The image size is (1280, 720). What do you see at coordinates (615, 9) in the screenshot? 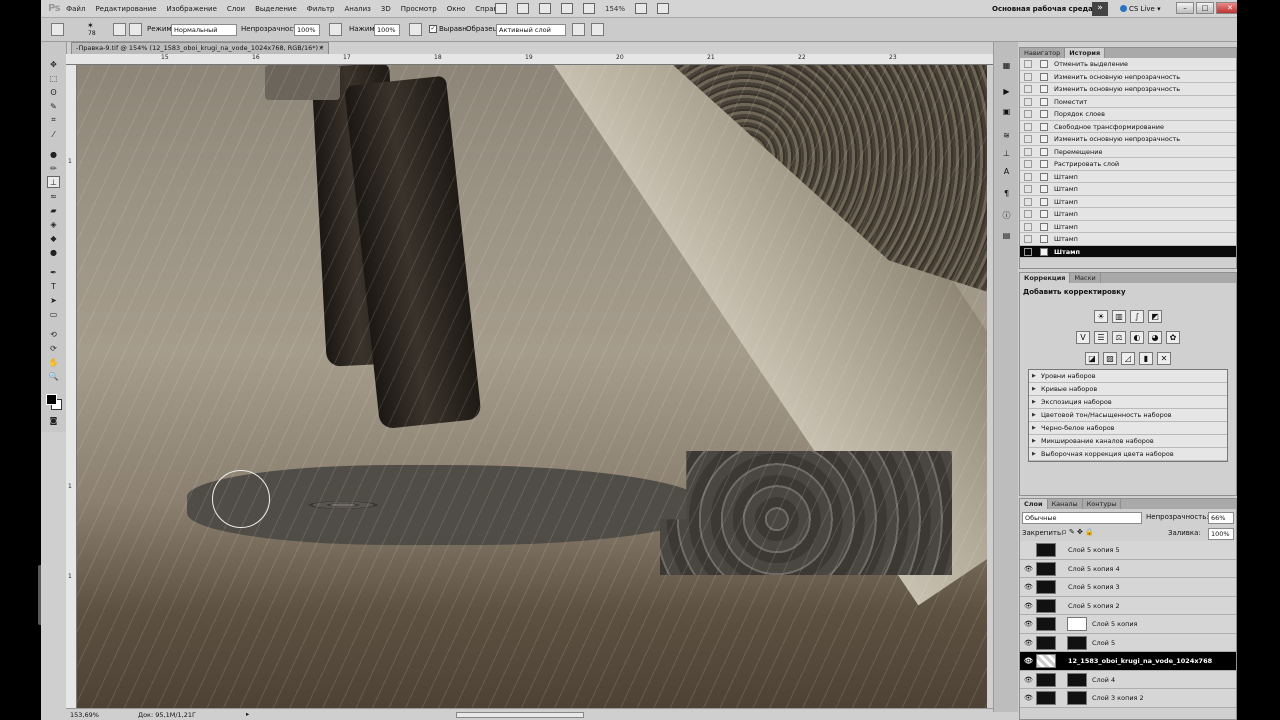
I see `zoom-level-dropdown: 154%` at bounding box center [615, 9].